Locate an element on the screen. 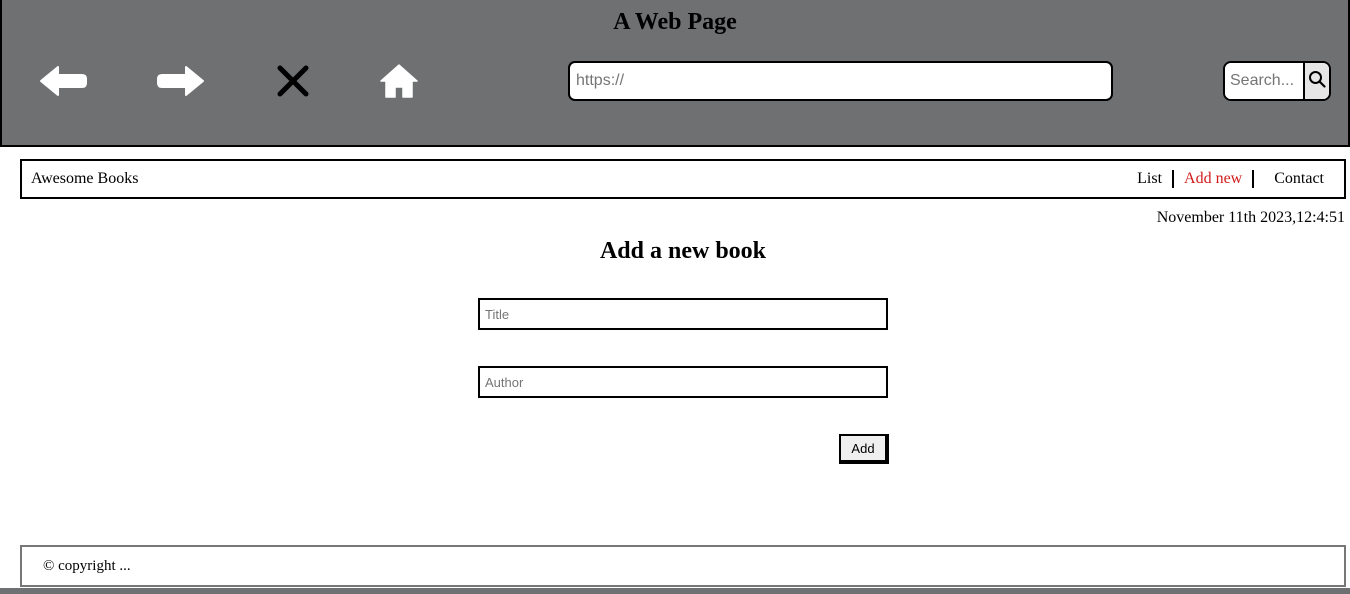  browser-search is located at coordinates (1277, 81).